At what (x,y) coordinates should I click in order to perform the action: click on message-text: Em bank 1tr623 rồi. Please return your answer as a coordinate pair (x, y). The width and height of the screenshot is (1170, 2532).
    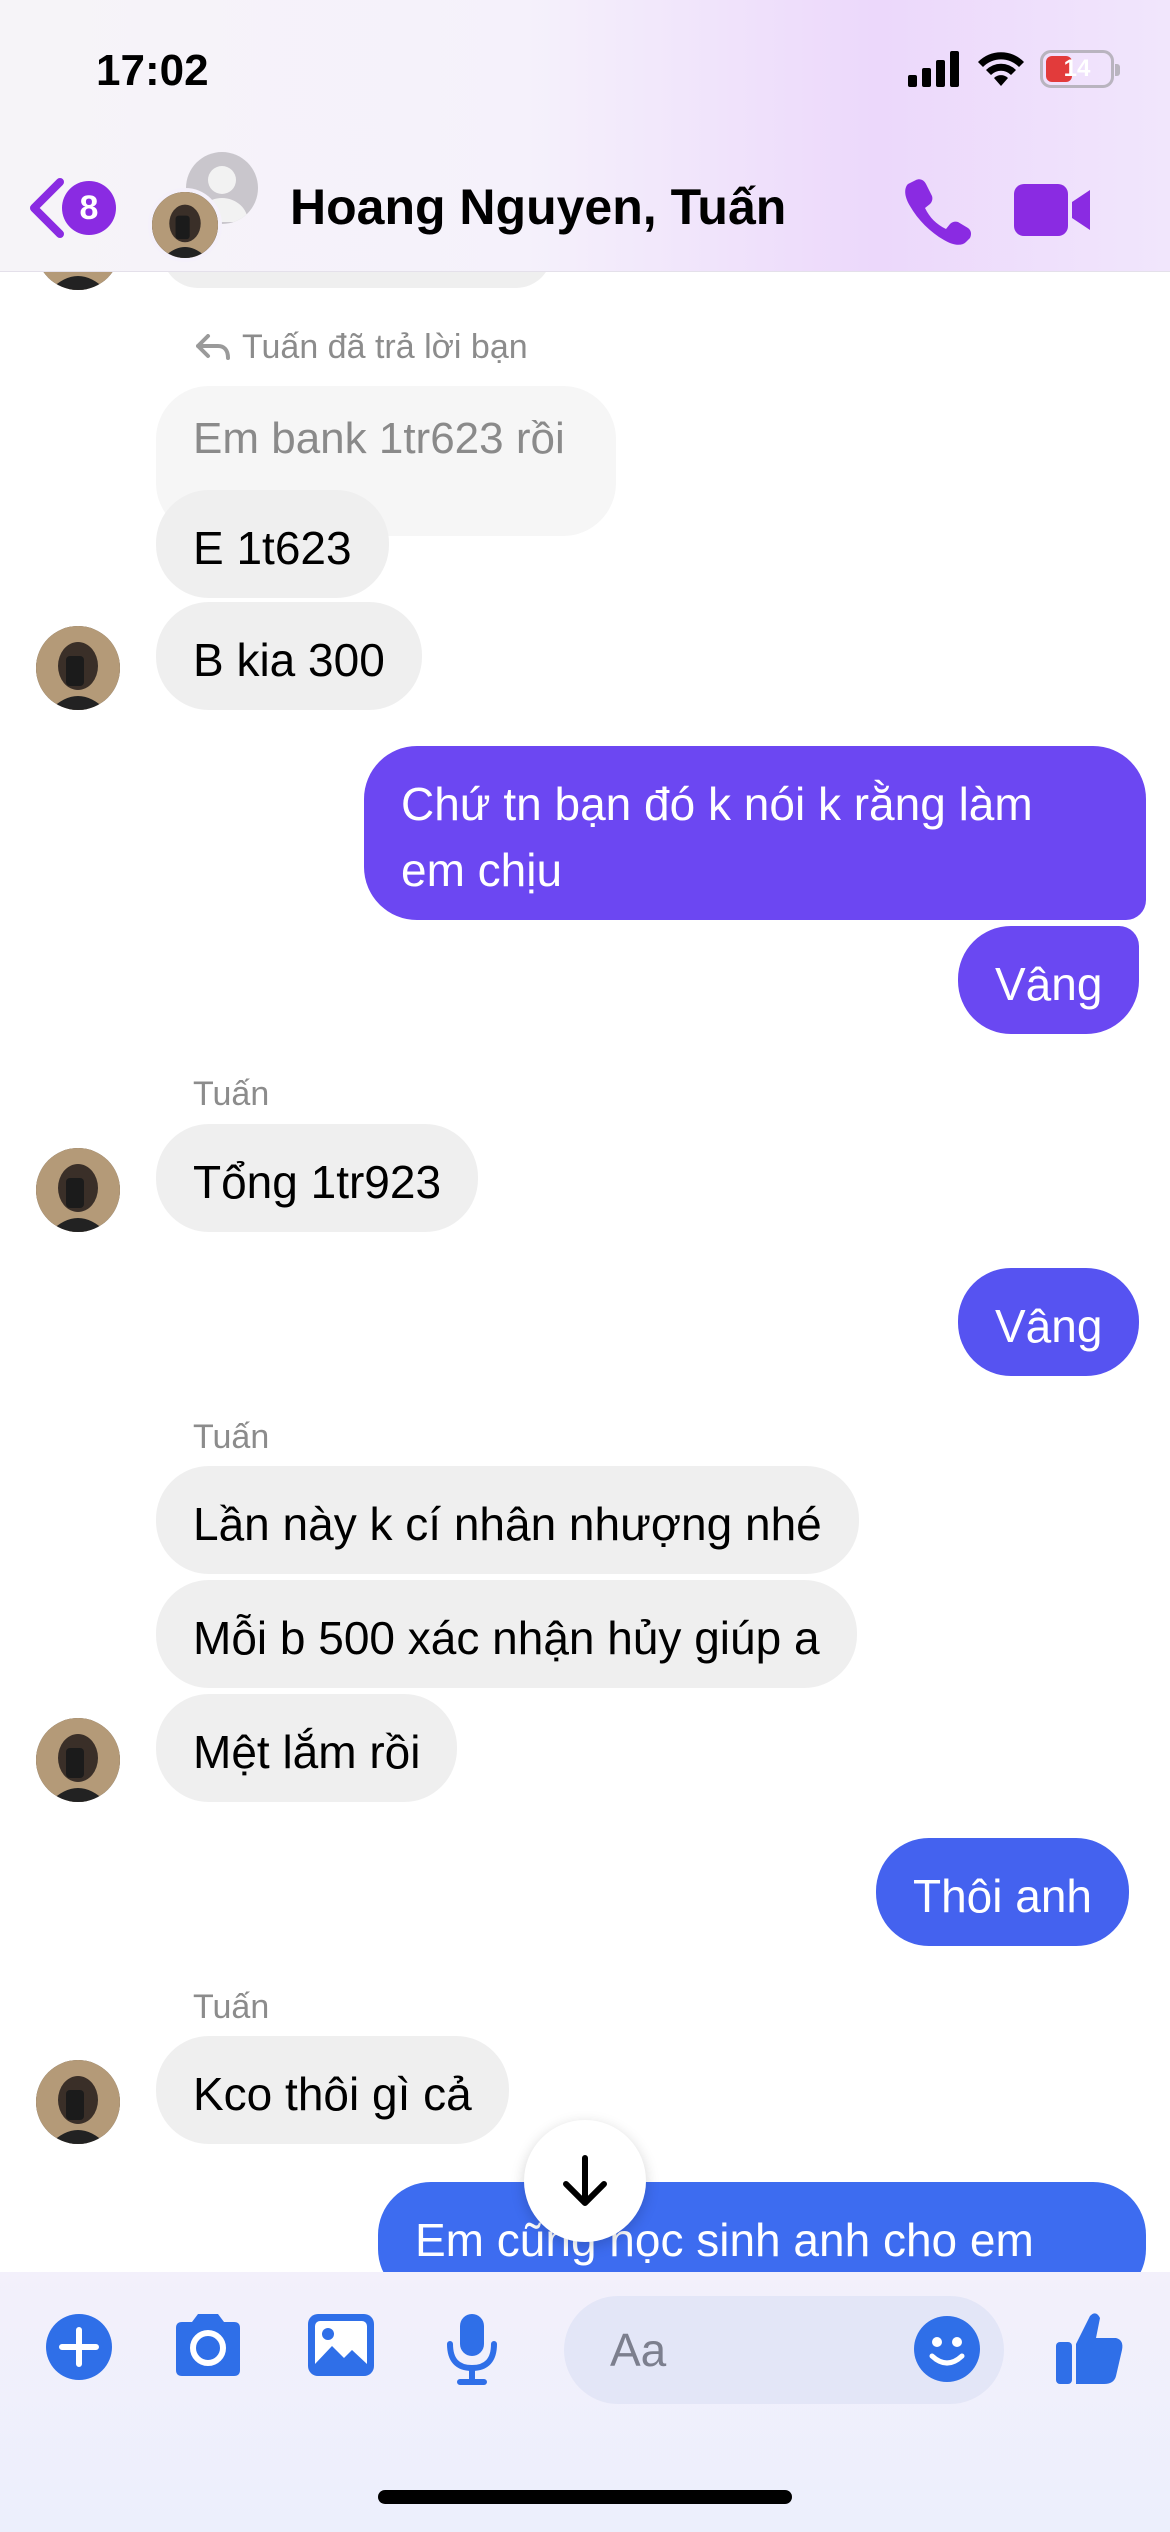
    Looking at the image, I should click on (379, 438).